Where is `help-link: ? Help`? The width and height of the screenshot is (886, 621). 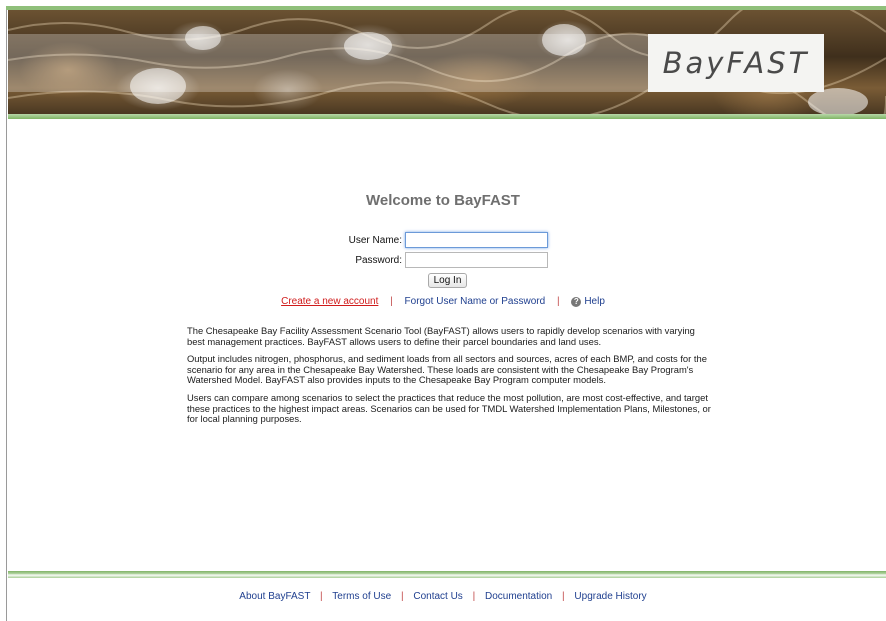 help-link: ? Help is located at coordinates (588, 301).